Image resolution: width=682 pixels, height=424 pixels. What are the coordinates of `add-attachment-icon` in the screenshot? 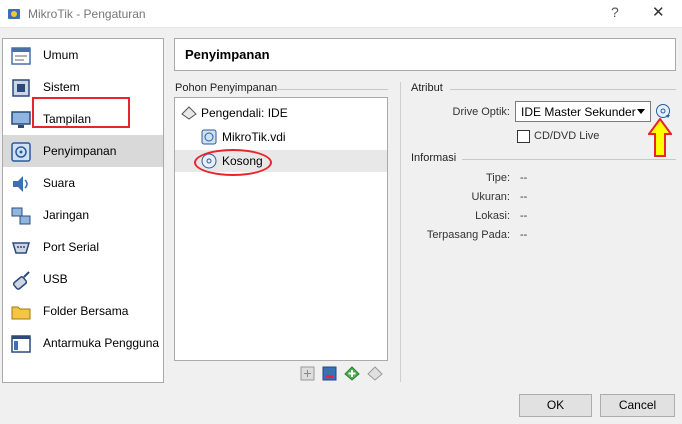 It's located at (352, 373).